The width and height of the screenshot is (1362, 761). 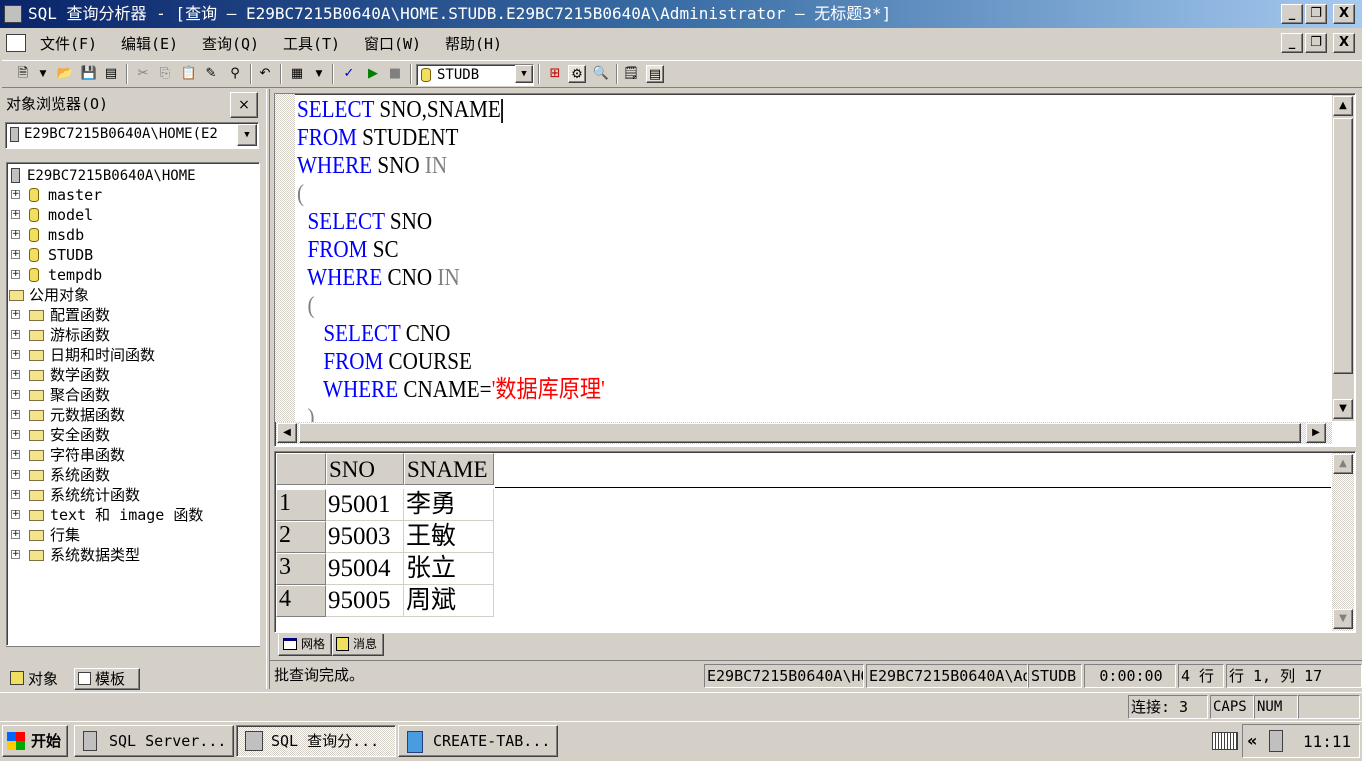 What do you see at coordinates (165, 74) in the screenshot?
I see `copy-icon: ⎘` at bounding box center [165, 74].